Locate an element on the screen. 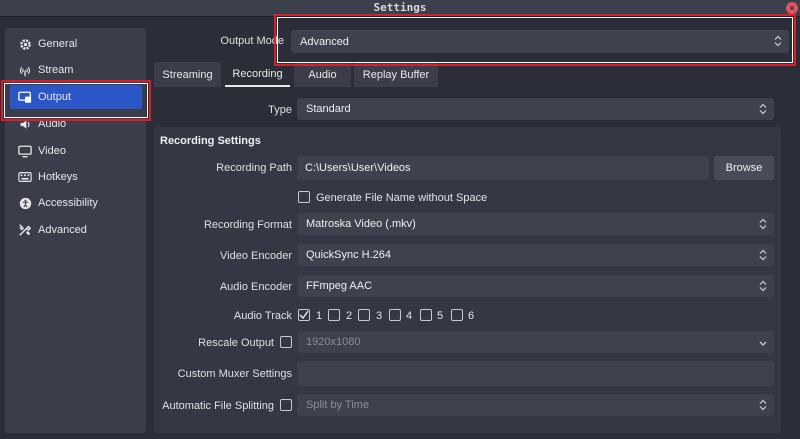  muxer-settings-label: Custom Muxer Settings is located at coordinates (234, 374).